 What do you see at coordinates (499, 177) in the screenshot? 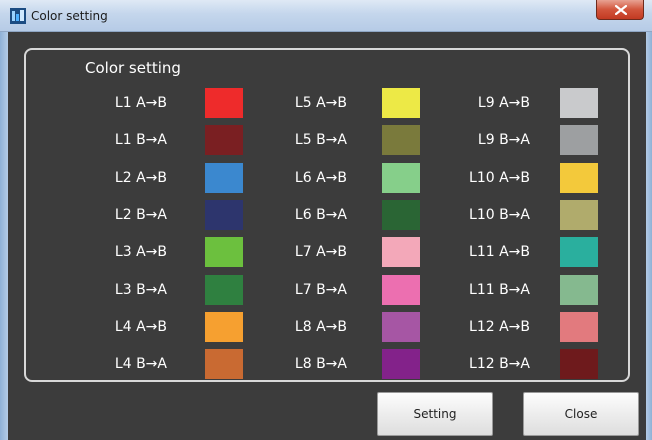
I see `color-label: L10 A→B` at bounding box center [499, 177].